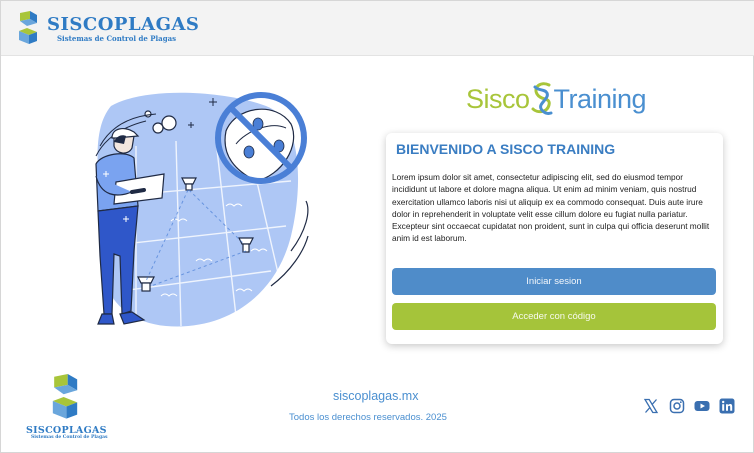 The image size is (754, 453). I want to click on copyright-text: Todos los derechos reservados. 2025, so click(368, 417).